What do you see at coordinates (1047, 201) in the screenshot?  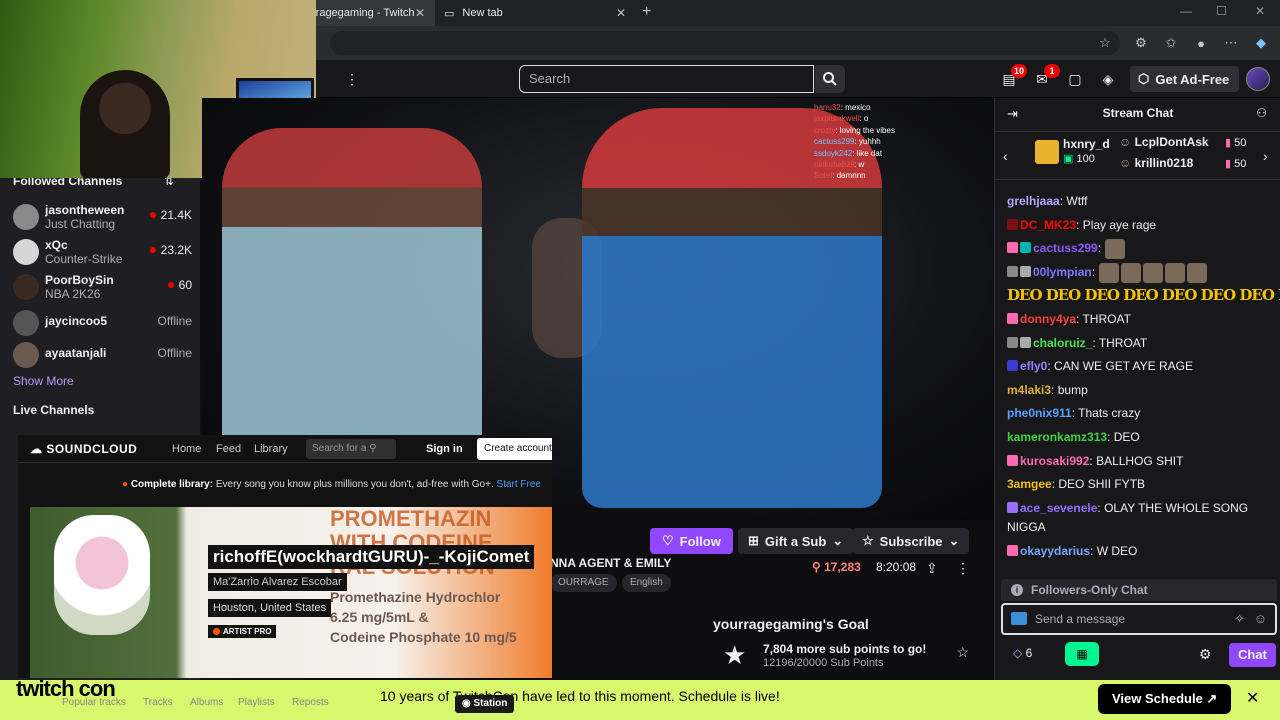 I see `chat-message: grelhjaaa: Wtff` at bounding box center [1047, 201].